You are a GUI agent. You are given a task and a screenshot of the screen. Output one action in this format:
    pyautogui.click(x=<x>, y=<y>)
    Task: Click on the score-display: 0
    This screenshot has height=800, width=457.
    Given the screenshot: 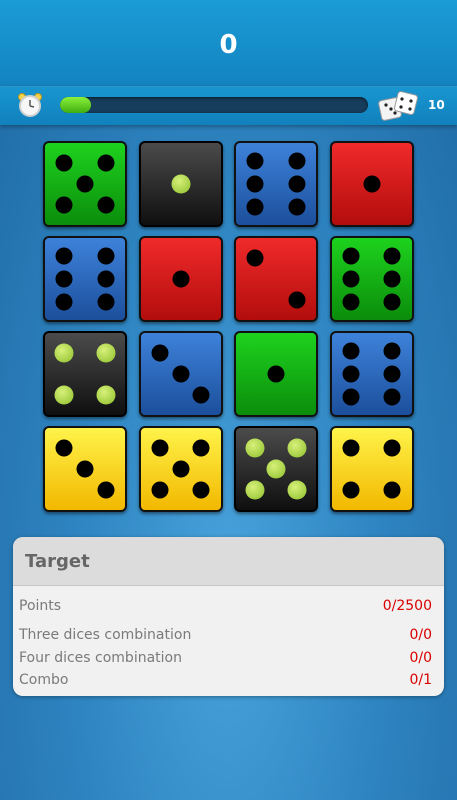 What is the action you would take?
    pyautogui.click(x=228, y=45)
    